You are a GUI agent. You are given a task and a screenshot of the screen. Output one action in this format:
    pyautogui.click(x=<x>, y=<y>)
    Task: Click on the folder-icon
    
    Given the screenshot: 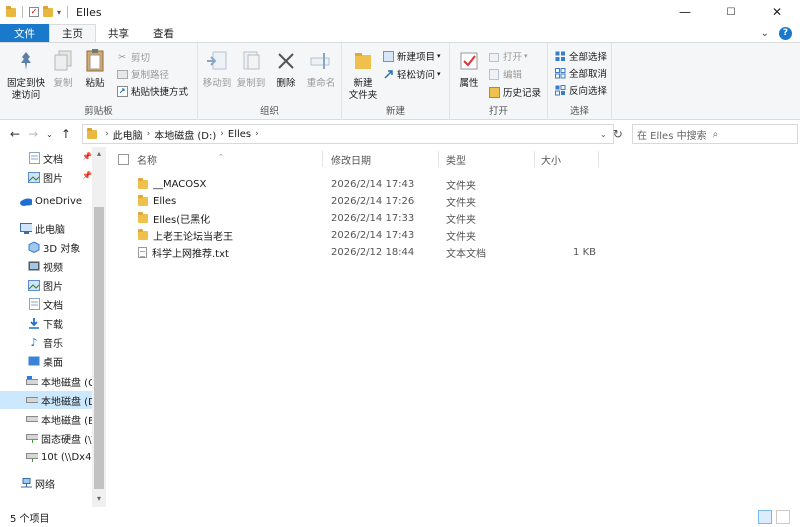 What is the action you would take?
    pyautogui.click(x=92, y=133)
    